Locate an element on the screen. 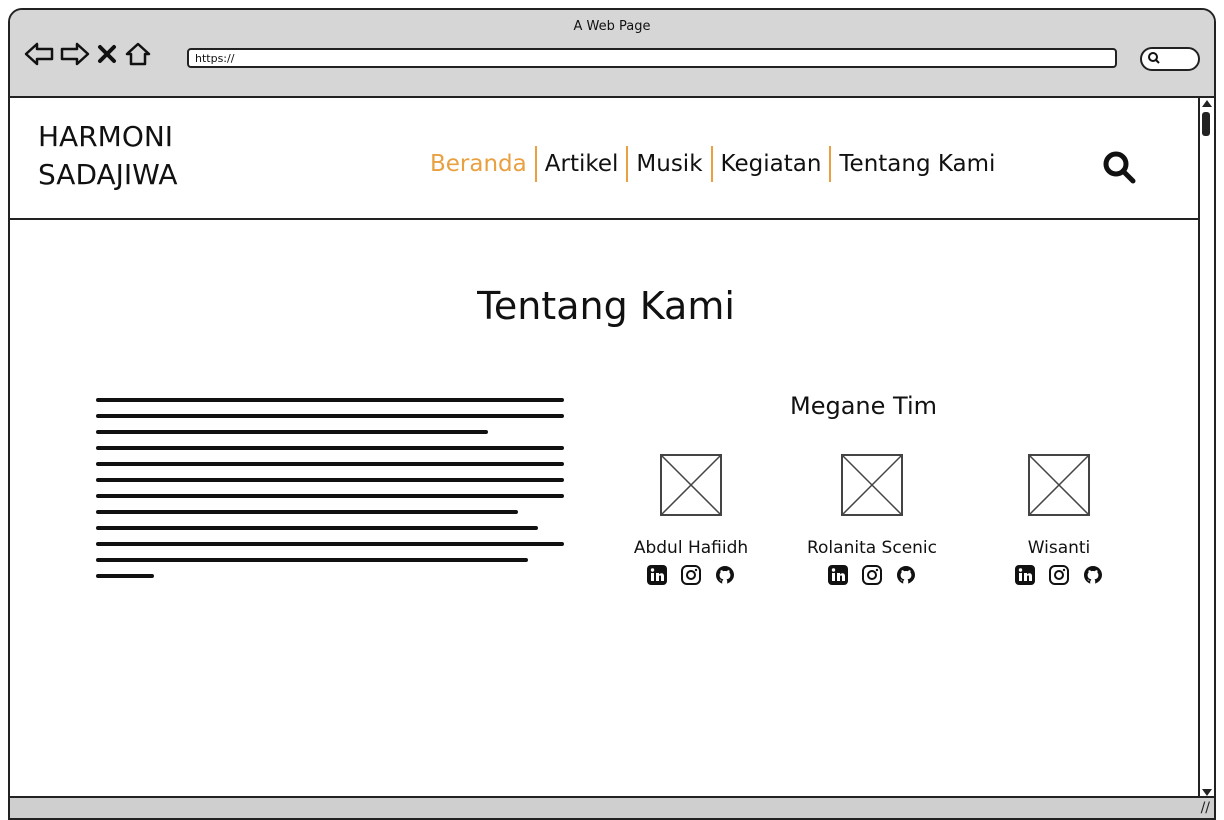  scroll-down-arrow-icon is located at coordinates (1207, 792).